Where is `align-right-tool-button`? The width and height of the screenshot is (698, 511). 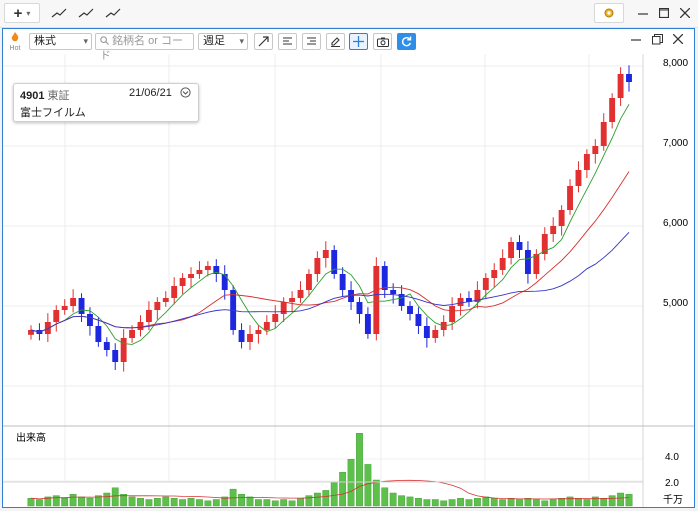
align-right-tool-button is located at coordinates (311, 41).